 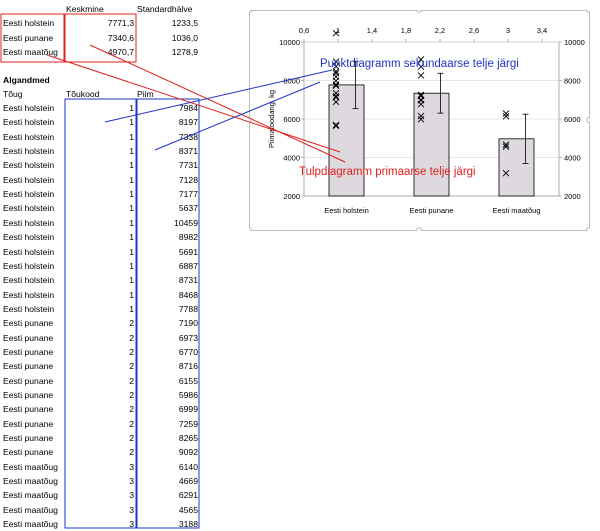 What do you see at coordinates (167, 395) in the screenshot?
I see `raw-milk-cell: 5986` at bounding box center [167, 395].